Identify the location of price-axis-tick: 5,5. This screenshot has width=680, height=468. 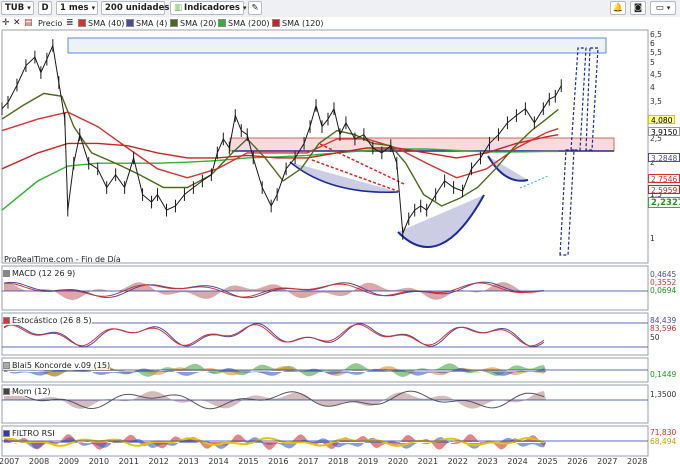
(656, 53).